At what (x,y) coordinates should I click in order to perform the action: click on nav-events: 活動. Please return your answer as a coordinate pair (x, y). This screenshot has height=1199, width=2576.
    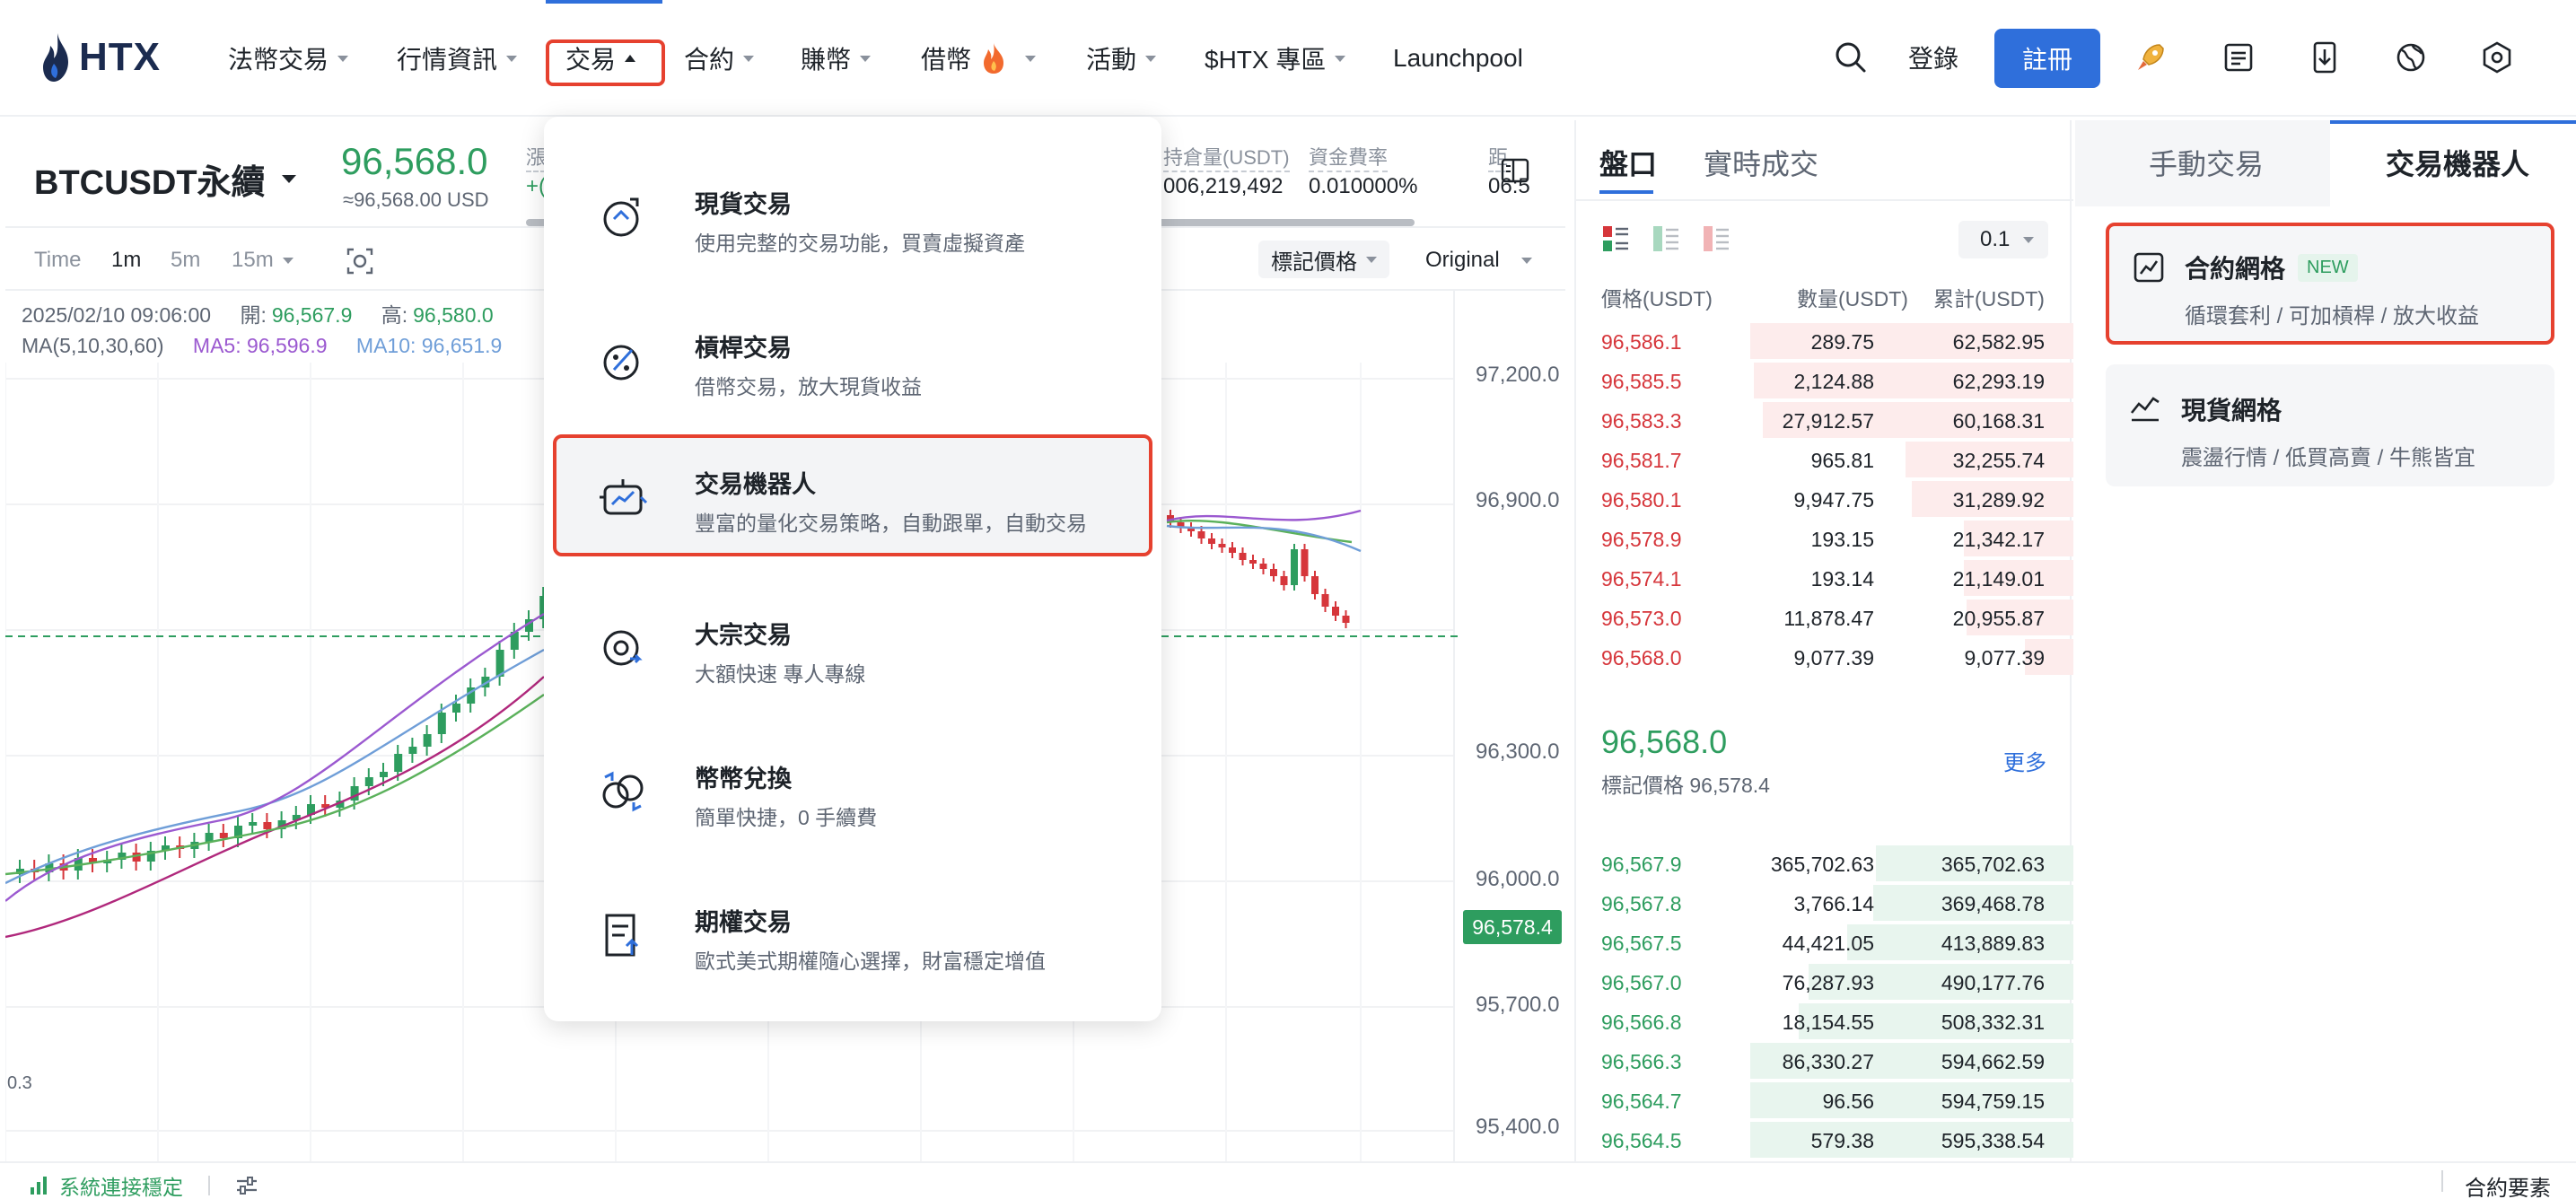
    Looking at the image, I should click on (1121, 58).